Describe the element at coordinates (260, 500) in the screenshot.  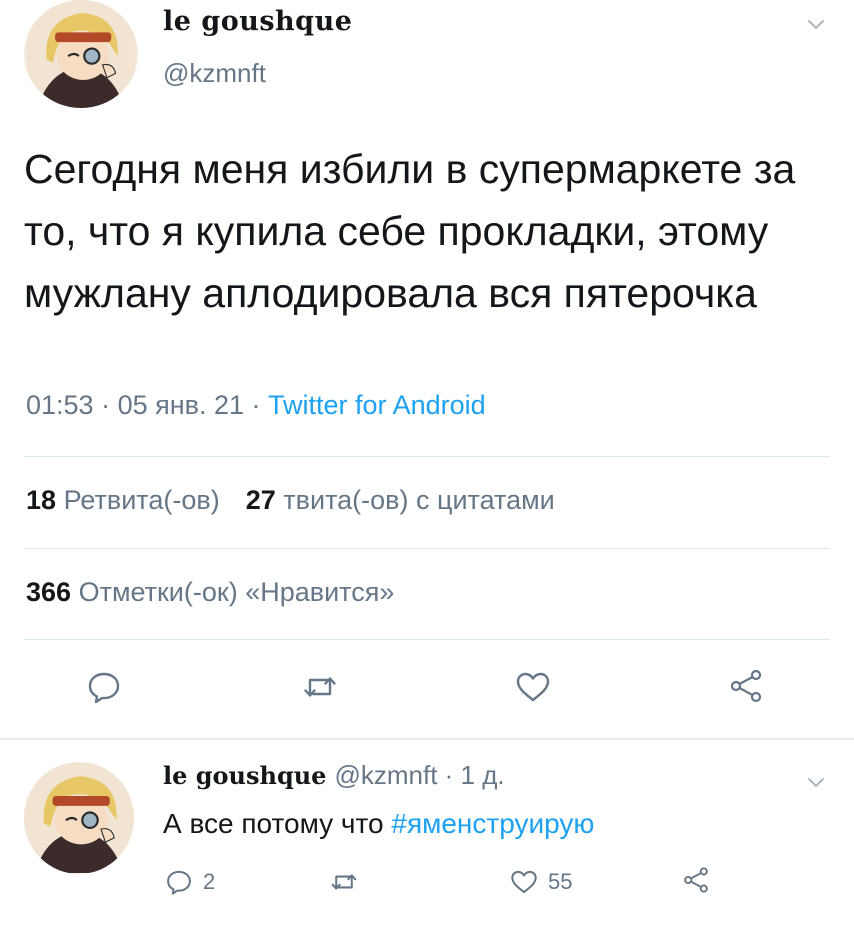
I see `quotes-count: 27` at that location.